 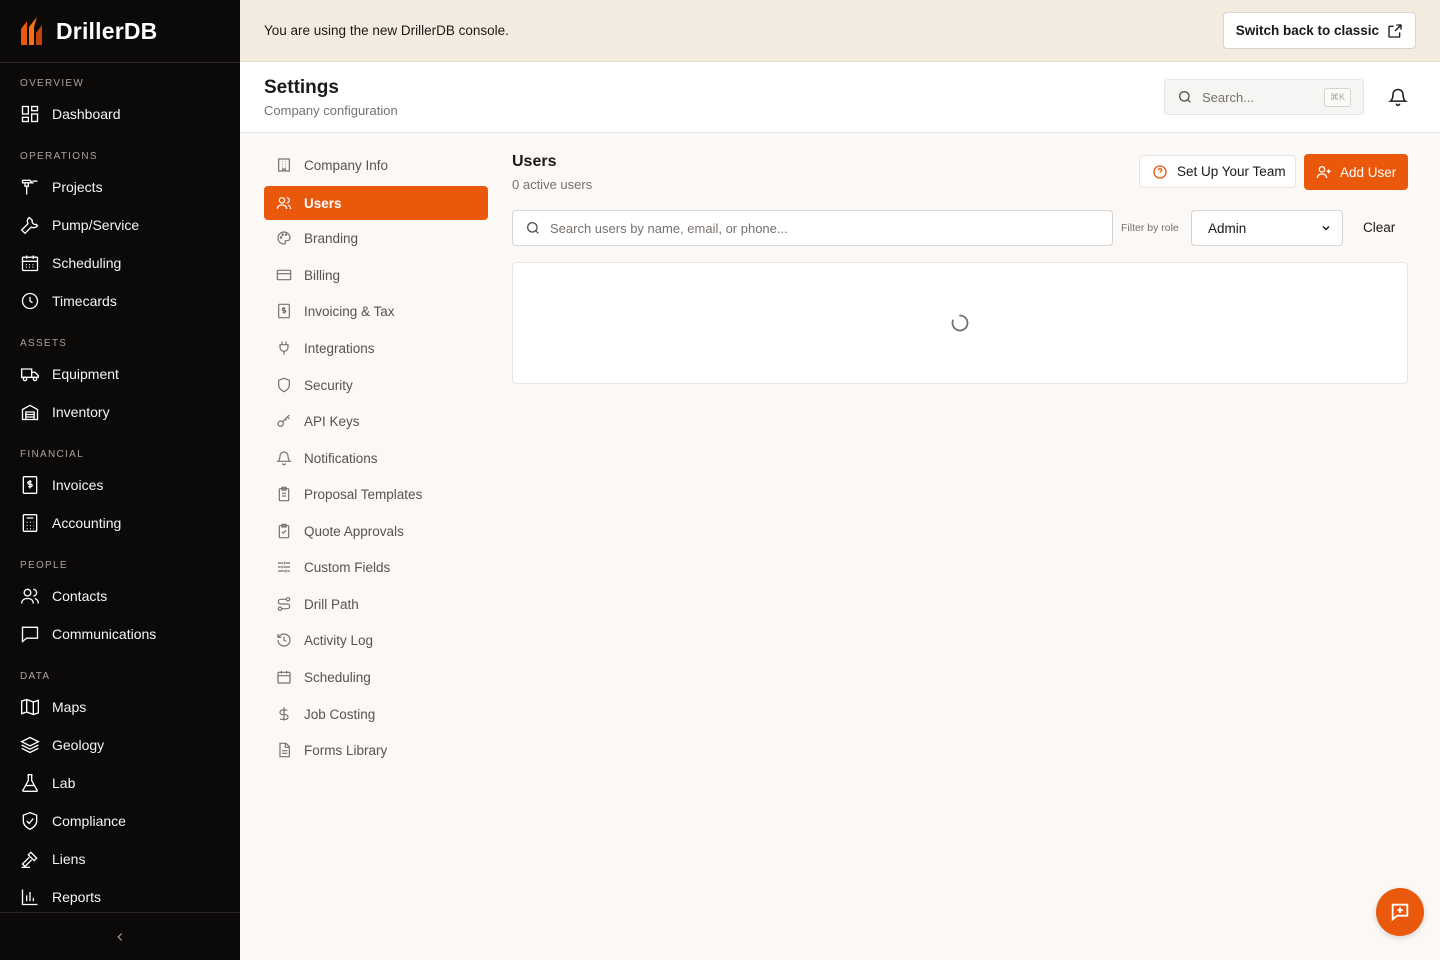 I want to click on settings-item-label: Forms Library, so click(x=346, y=750).